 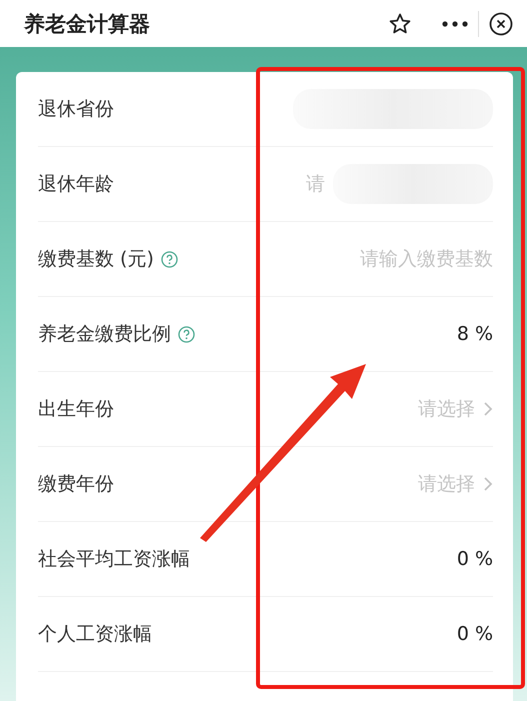 What do you see at coordinates (104, 334) in the screenshot?
I see `field-label: 养老金缴费比例` at bounding box center [104, 334].